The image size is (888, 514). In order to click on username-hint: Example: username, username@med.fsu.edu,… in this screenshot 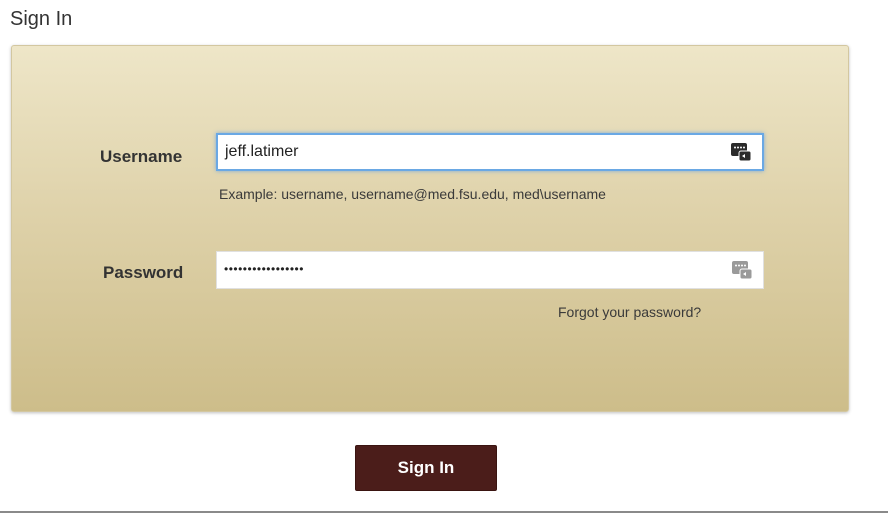, I will do `click(412, 194)`.